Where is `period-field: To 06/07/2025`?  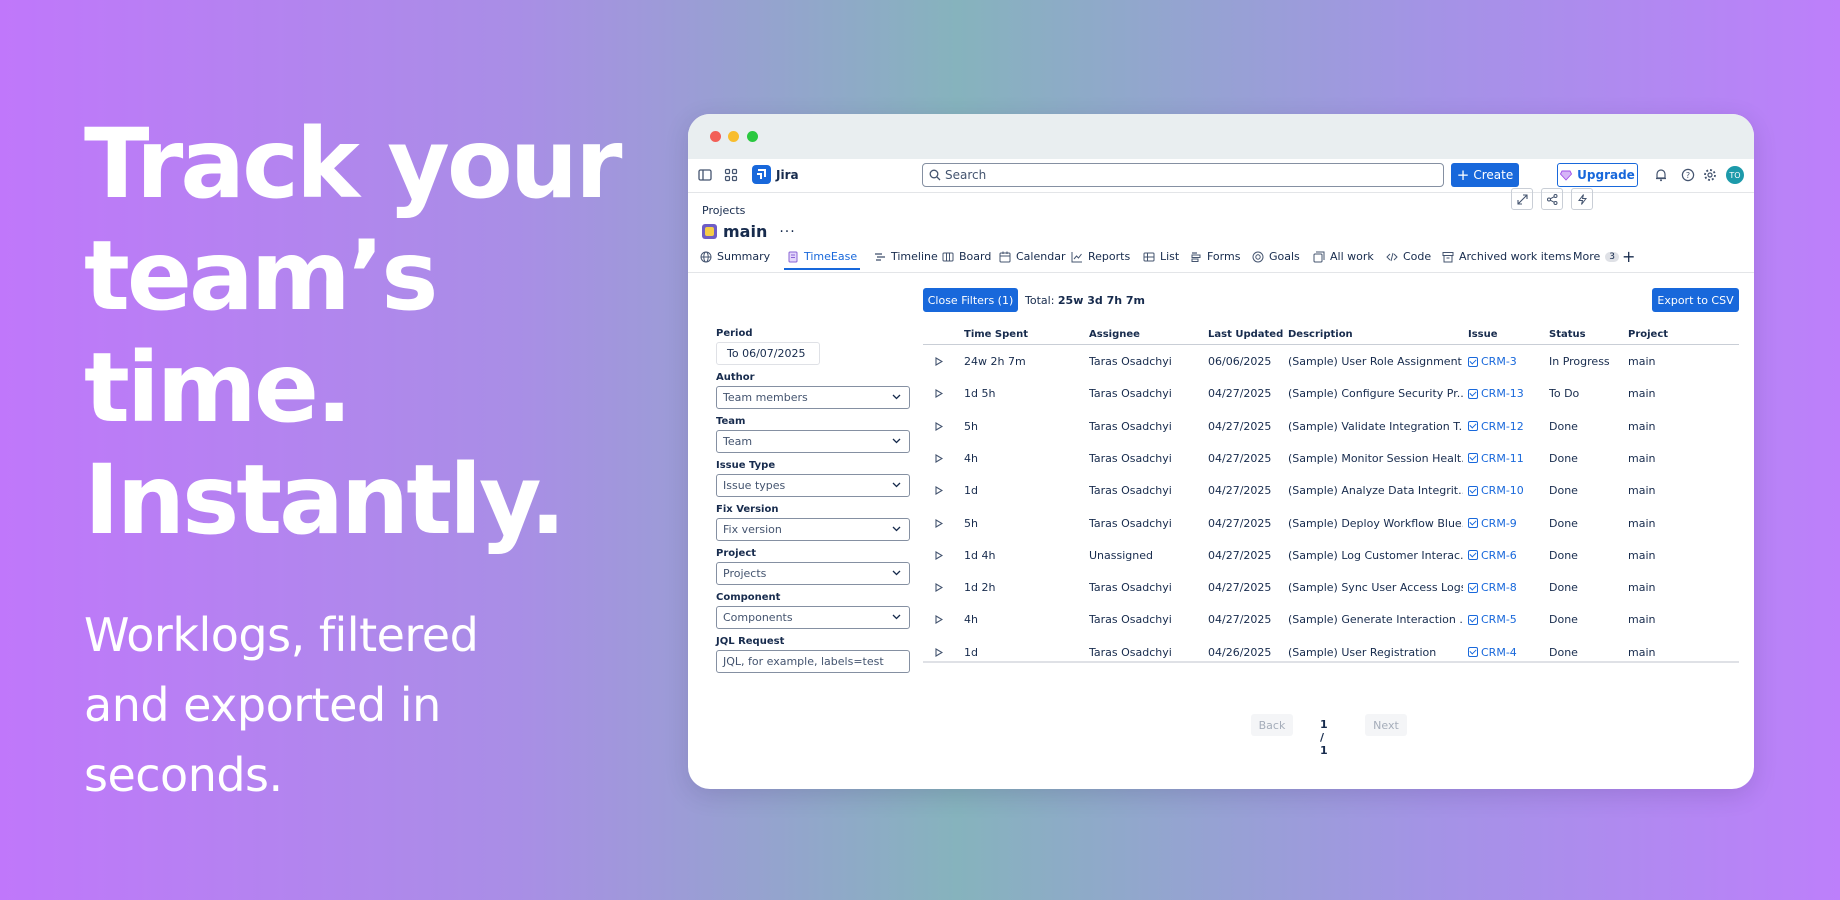
period-field: To 06/07/2025 is located at coordinates (768, 353).